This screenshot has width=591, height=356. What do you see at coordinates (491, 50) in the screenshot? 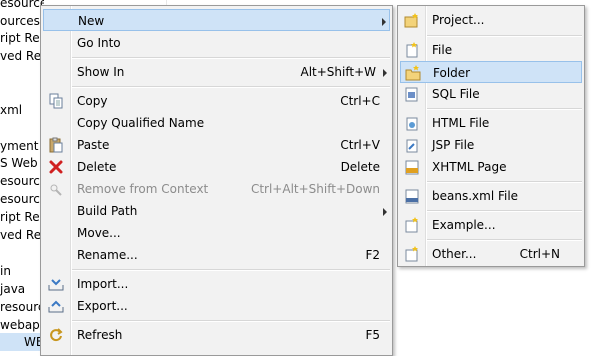
I see `submenu-item-file: File` at bounding box center [491, 50].